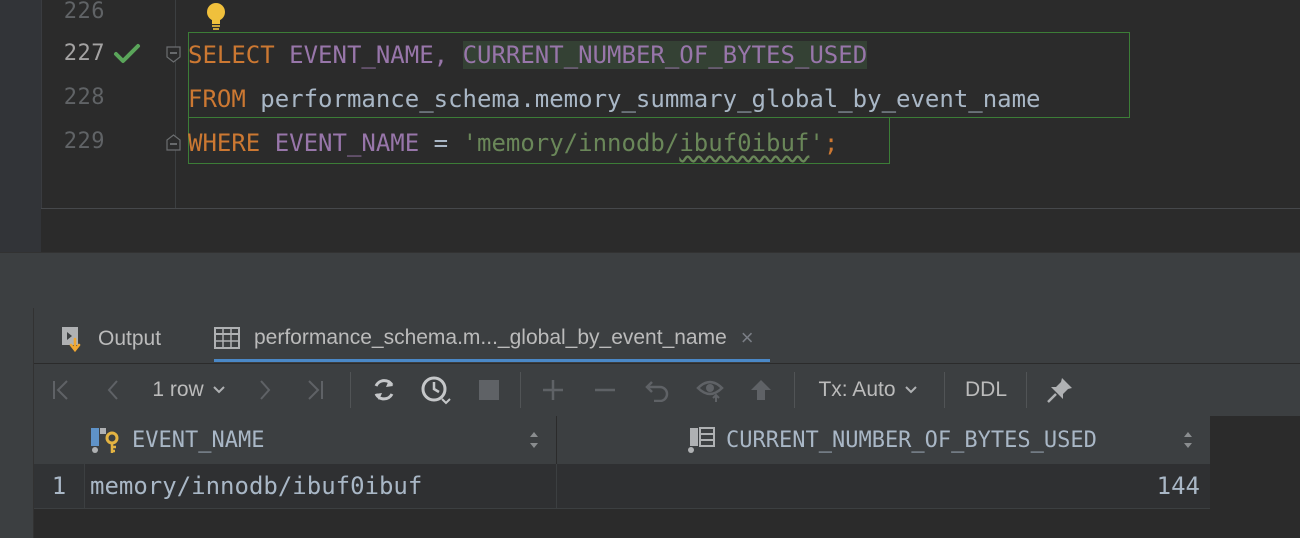  What do you see at coordinates (1255, 477) in the screenshot?
I see `grid-empty-area` at bounding box center [1255, 477].